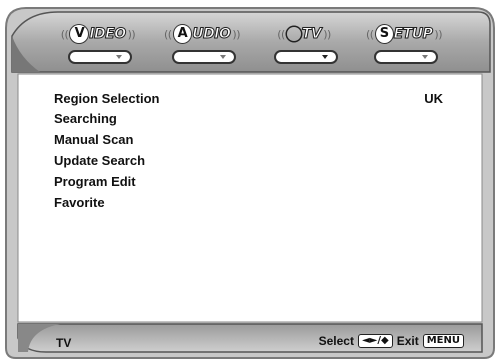  Describe the element at coordinates (406, 57) in the screenshot. I see `tab-setup-indicator` at that location.